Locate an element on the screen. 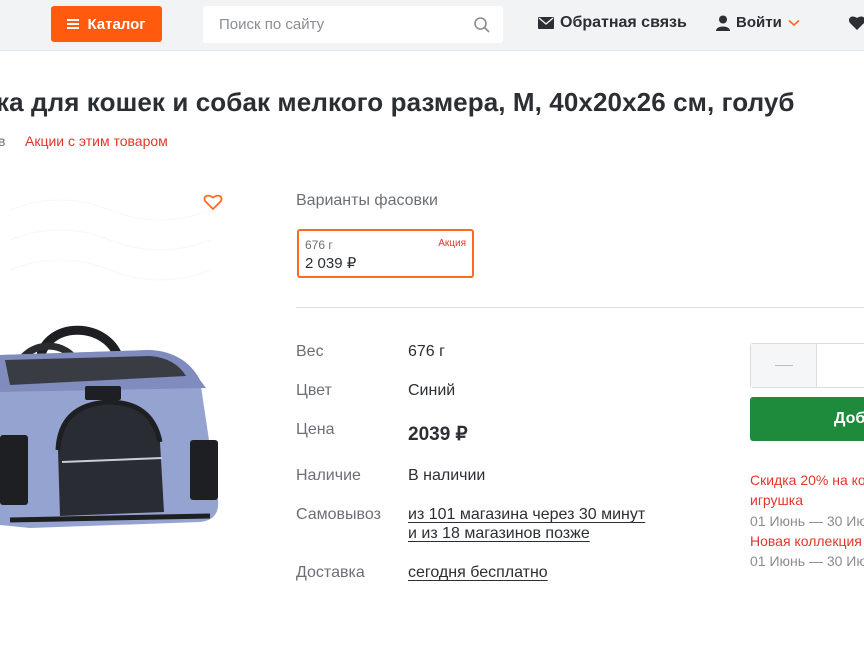  variant-sale-badge: Акция is located at coordinates (452, 243).